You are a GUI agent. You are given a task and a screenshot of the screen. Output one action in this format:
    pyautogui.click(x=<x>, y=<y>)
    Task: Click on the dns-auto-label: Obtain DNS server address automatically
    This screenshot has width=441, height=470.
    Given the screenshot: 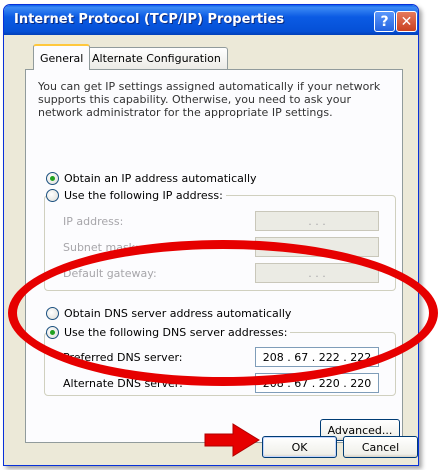 What is the action you would take?
    pyautogui.click(x=178, y=313)
    